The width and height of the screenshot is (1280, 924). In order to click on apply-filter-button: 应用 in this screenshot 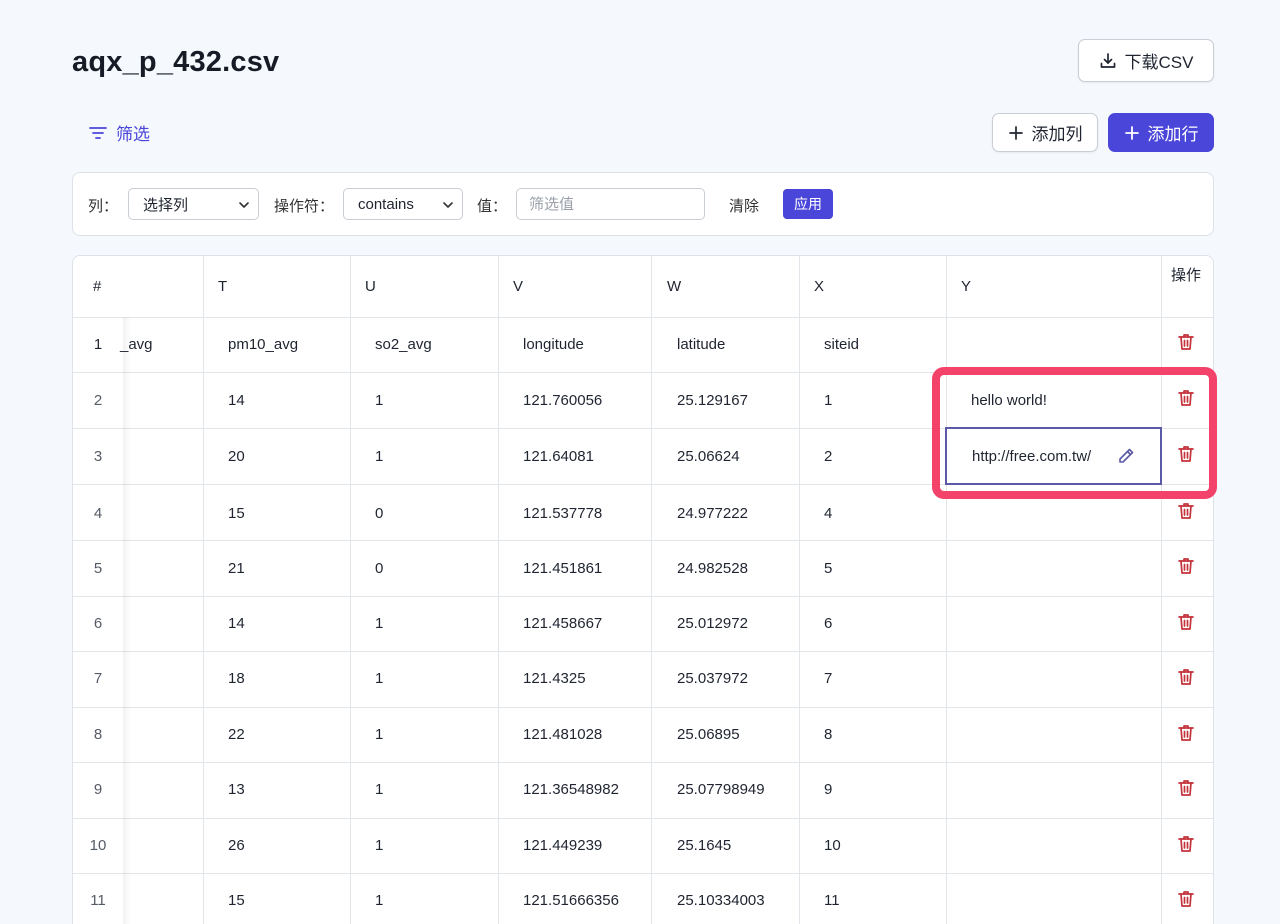, I will do `click(808, 204)`.